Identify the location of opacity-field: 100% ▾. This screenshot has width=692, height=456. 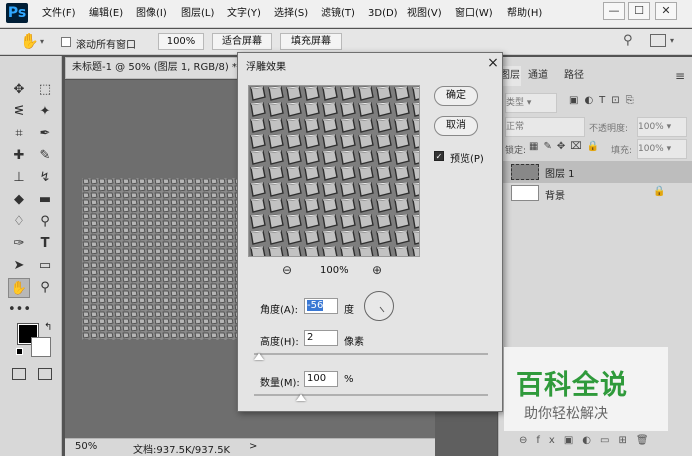
(662, 127).